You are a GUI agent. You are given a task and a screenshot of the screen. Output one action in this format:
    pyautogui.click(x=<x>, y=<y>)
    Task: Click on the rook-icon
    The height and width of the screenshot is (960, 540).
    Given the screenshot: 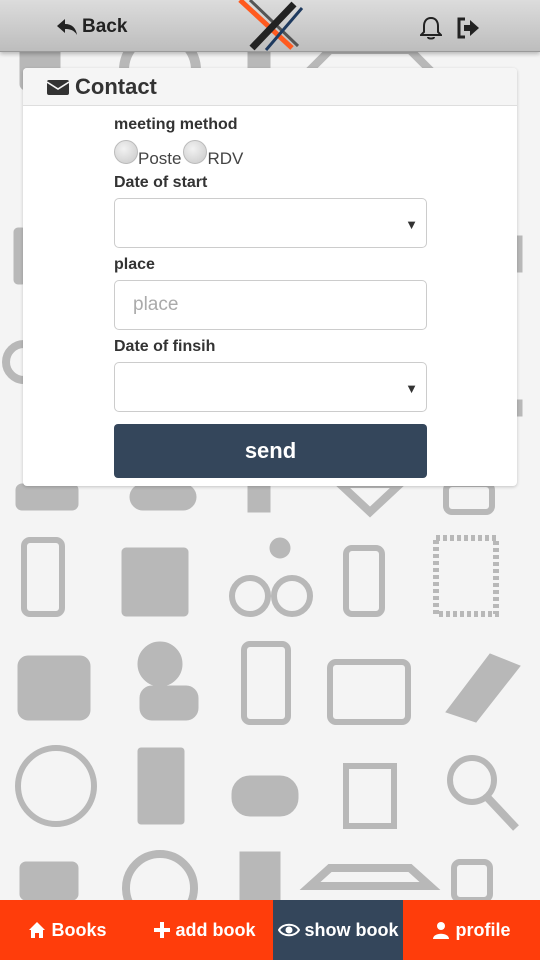 What is the action you would take?
    pyautogui.click(x=161, y=786)
    